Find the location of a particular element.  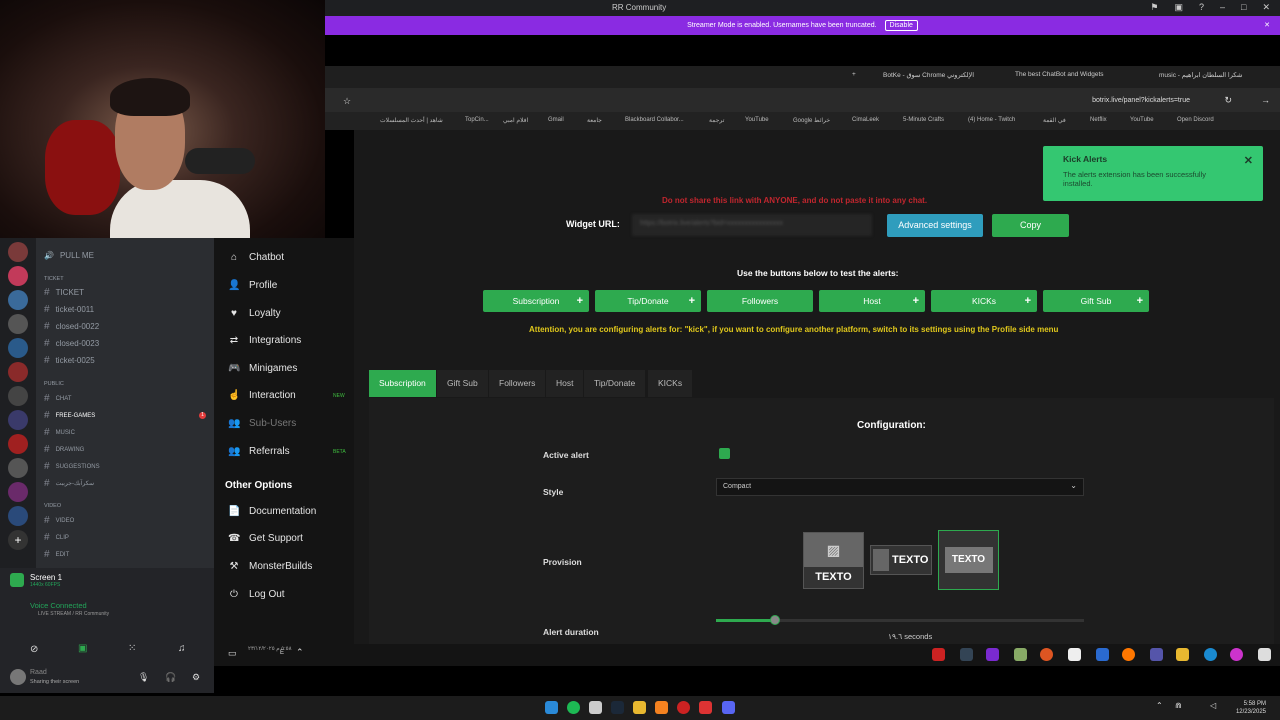

discord-icon is located at coordinates (728, 707).